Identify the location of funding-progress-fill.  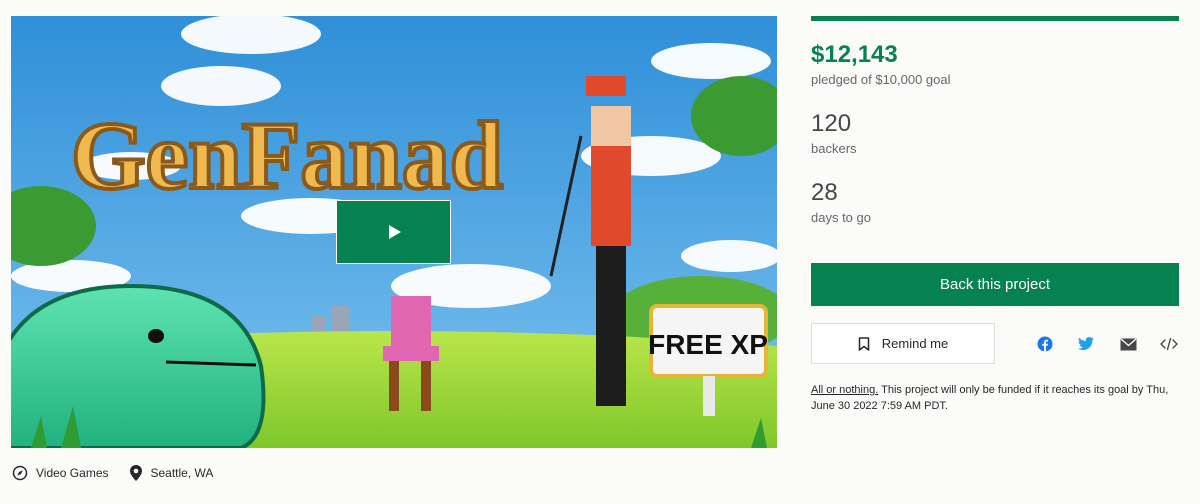
(995, 18).